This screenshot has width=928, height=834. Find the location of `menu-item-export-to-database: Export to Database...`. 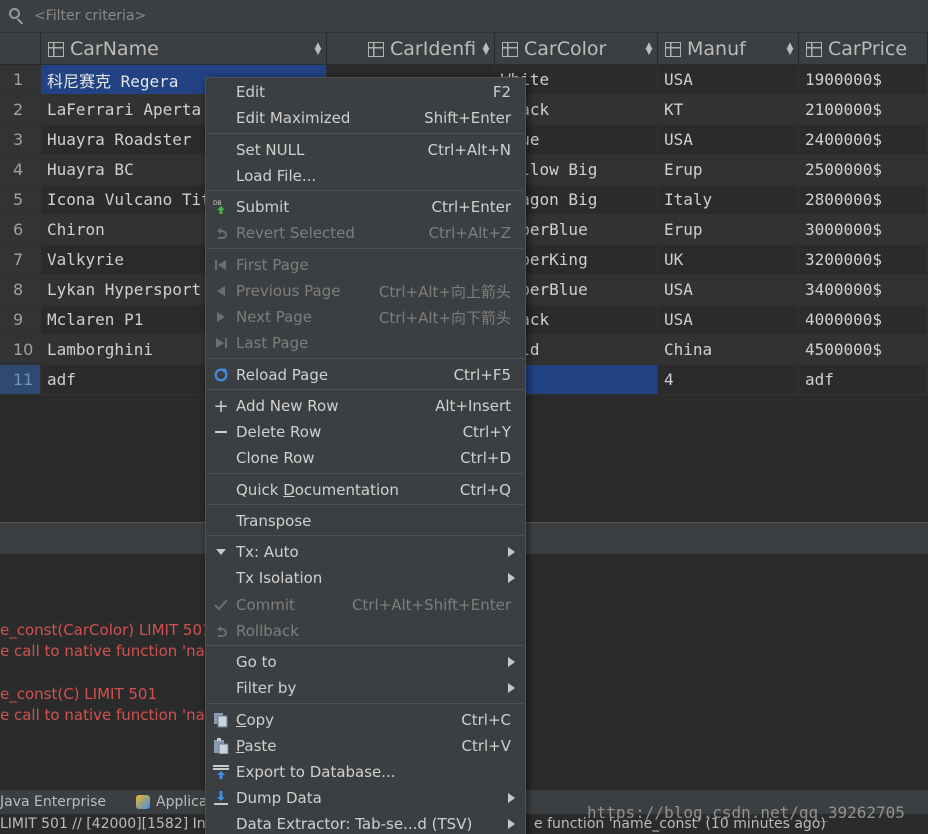

menu-item-export-to-database: Export to Database... is located at coordinates (365, 772).